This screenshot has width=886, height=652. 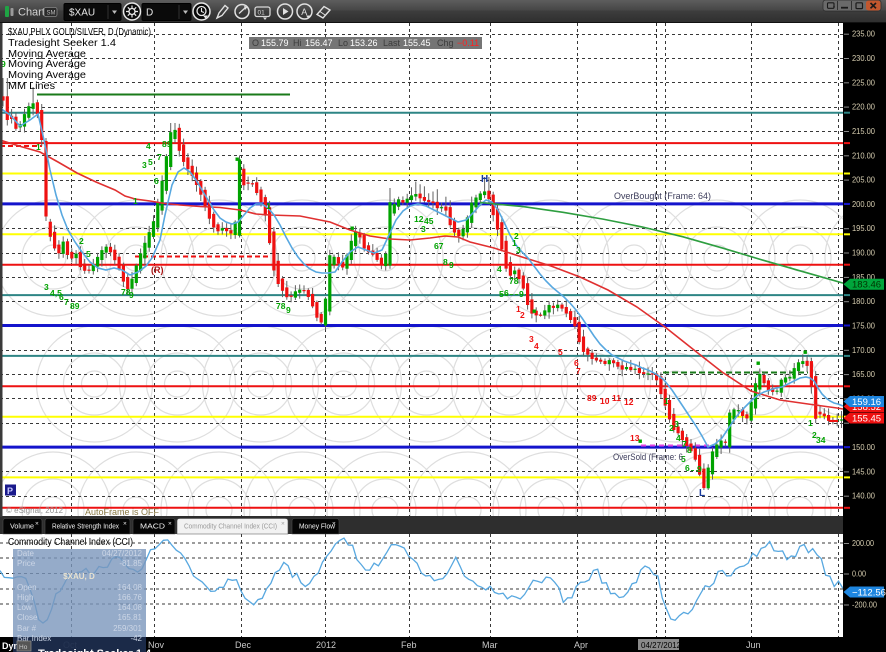 I want to click on svg-text: O, so click(x=255, y=43).